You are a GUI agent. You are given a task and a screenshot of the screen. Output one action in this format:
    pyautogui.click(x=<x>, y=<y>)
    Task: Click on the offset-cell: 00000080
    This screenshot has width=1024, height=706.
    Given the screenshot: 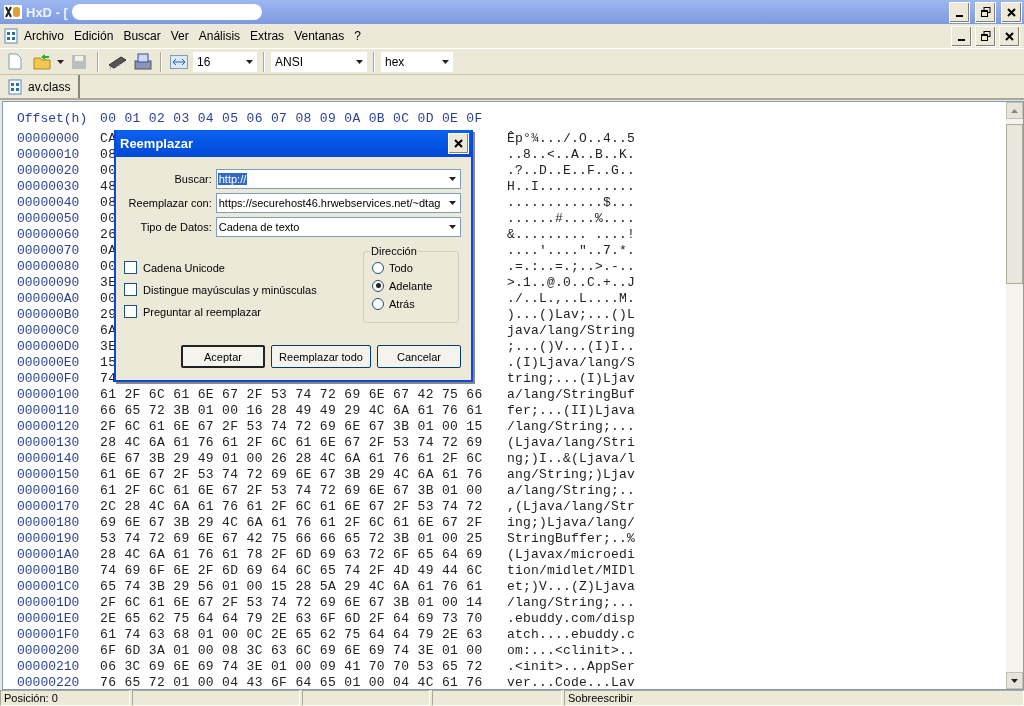 What is the action you would take?
    pyautogui.click(x=48, y=267)
    